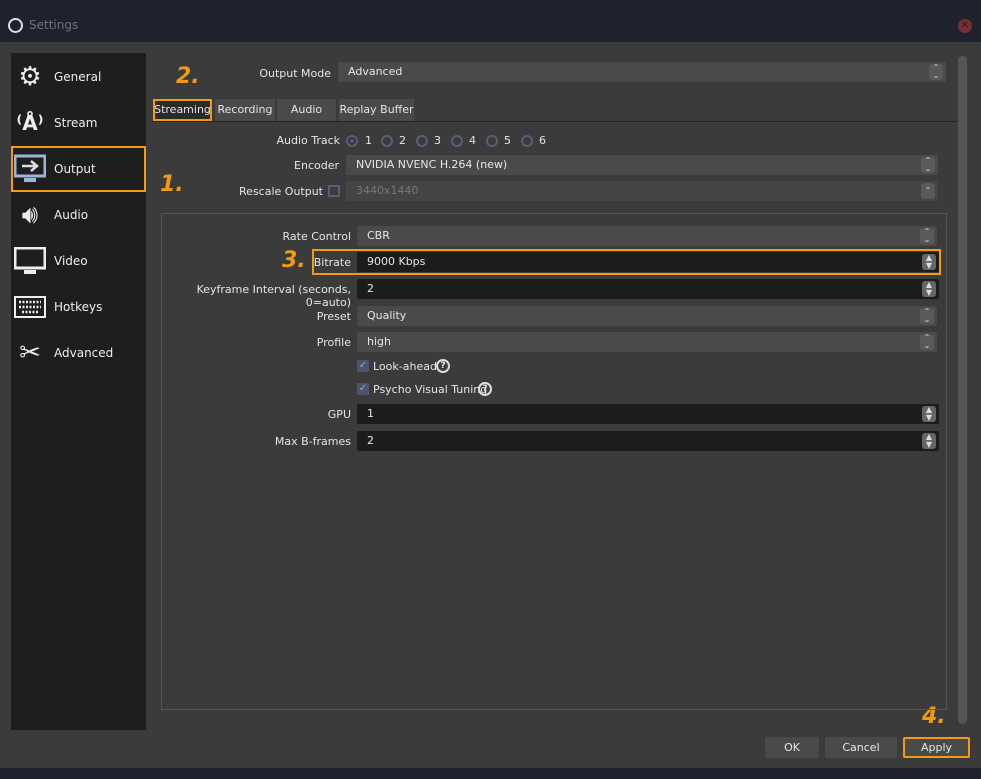 The width and height of the screenshot is (981, 779). What do you see at coordinates (306, 110) in the screenshot?
I see `tab-audio: Audio` at bounding box center [306, 110].